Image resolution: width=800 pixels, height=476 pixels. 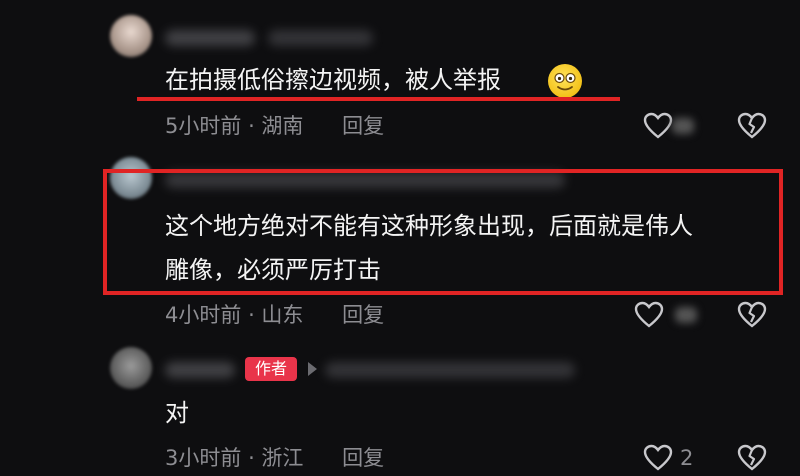 What do you see at coordinates (203, 315) in the screenshot?
I see `comment-time: 4小时前` at bounding box center [203, 315].